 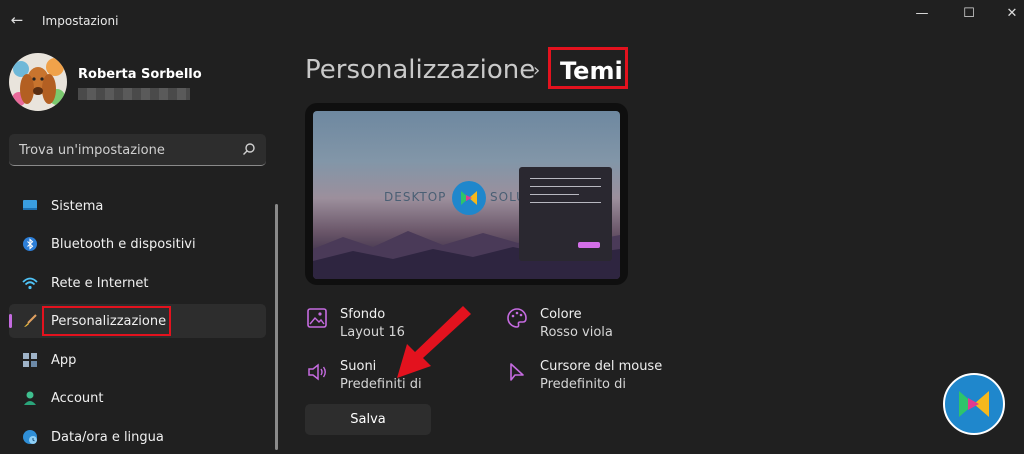 What do you see at coordinates (100, 283) in the screenshot?
I see `sidebar-item-label: Rete e Internet` at bounding box center [100, 283].